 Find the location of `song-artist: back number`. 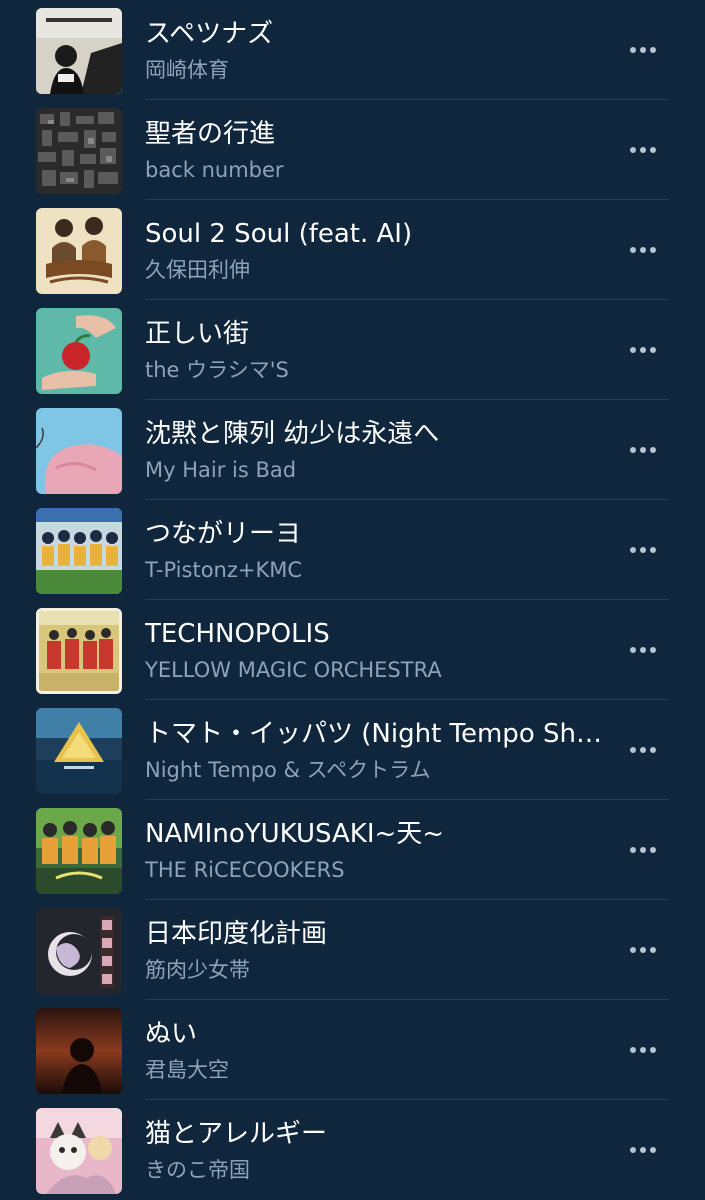

song-artist: back number is located at coordinates (214, 170).